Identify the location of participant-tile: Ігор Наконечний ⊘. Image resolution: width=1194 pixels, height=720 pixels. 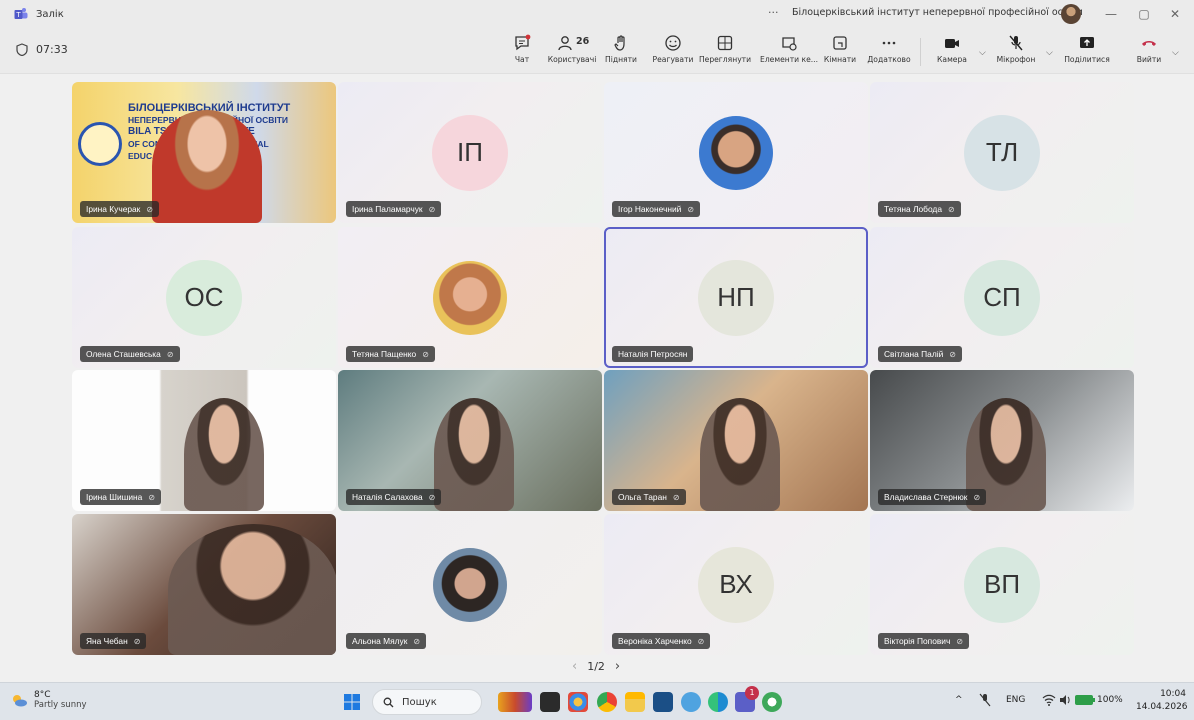
(736, 152).